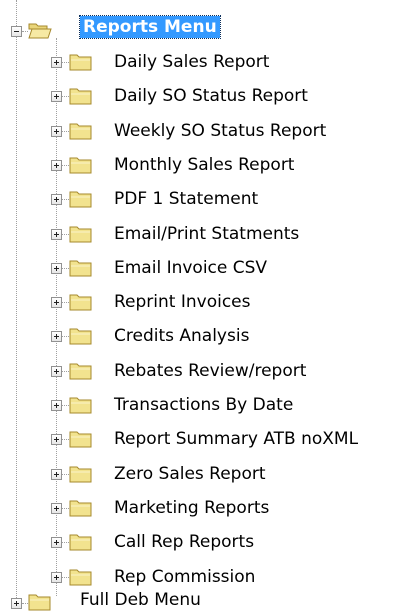 This screenshot has height=611, width=409. Describe the element at coordinates (220, 131) in the screenshot. I see `tree-node-label: Weekly SO Status Report` at that location.